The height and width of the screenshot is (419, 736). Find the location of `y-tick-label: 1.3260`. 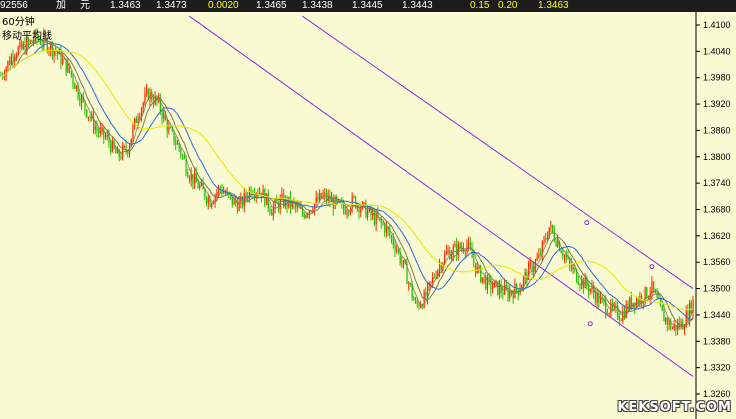

y-tick-label: 1.3260 is located at coordinates (717, 394).